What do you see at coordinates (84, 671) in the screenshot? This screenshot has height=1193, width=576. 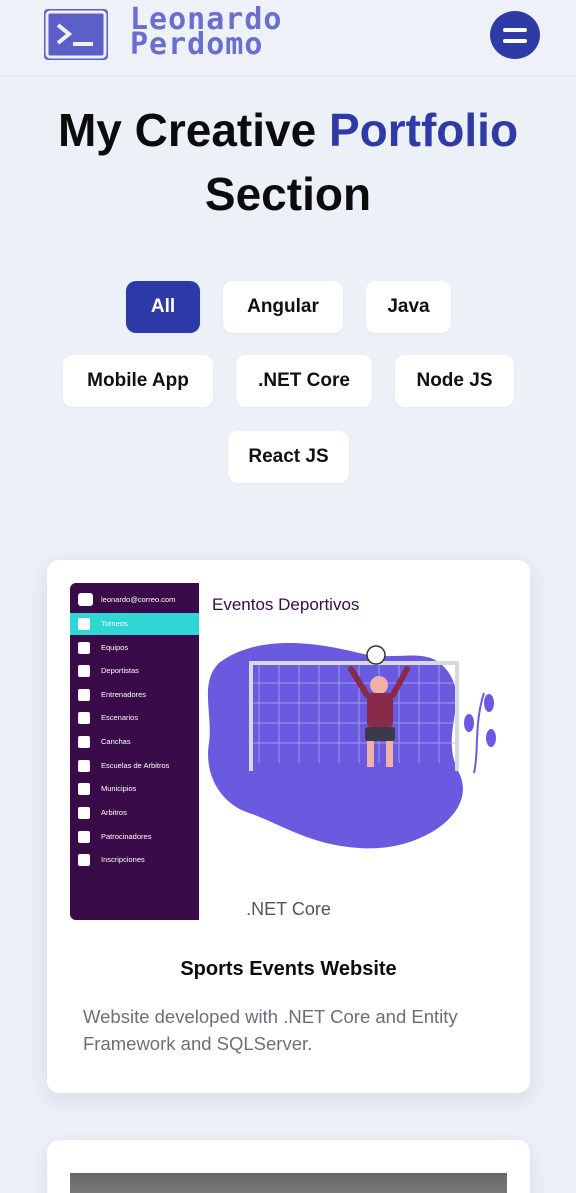 I see `runner-icon` at bounding box center [84, 671].